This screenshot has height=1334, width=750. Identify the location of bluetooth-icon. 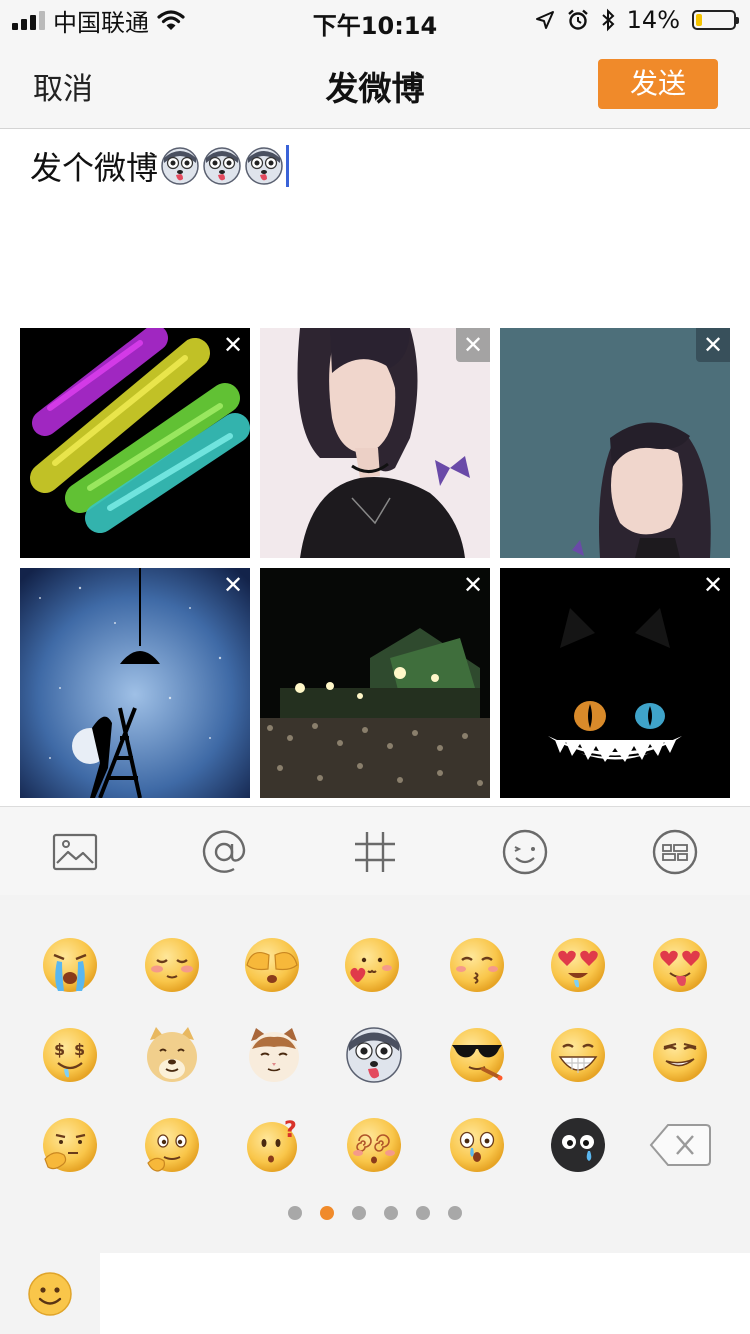
(608, 20).